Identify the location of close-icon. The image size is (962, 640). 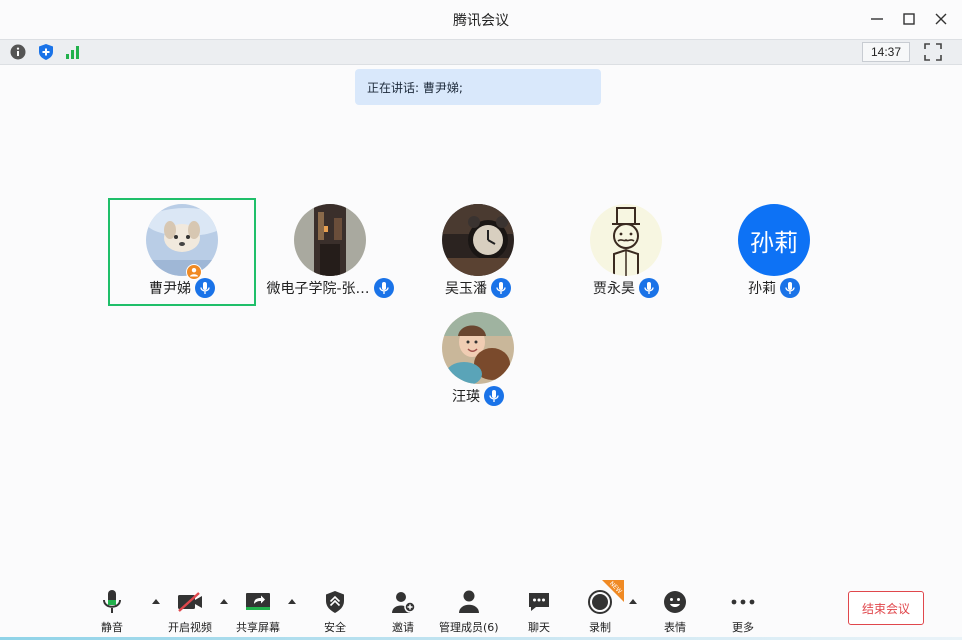
(941, 19).